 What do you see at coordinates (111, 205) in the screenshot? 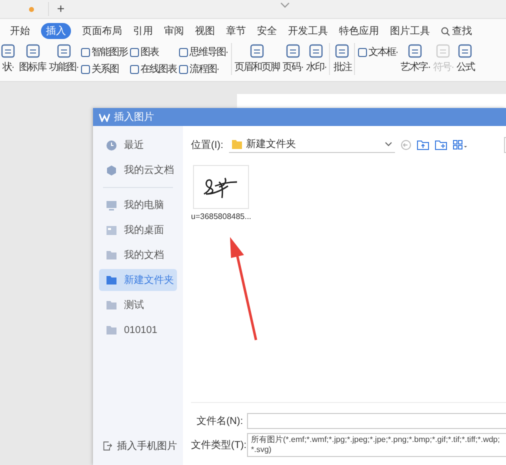
I see `monitor-icon` at bounding box center [111, 205].